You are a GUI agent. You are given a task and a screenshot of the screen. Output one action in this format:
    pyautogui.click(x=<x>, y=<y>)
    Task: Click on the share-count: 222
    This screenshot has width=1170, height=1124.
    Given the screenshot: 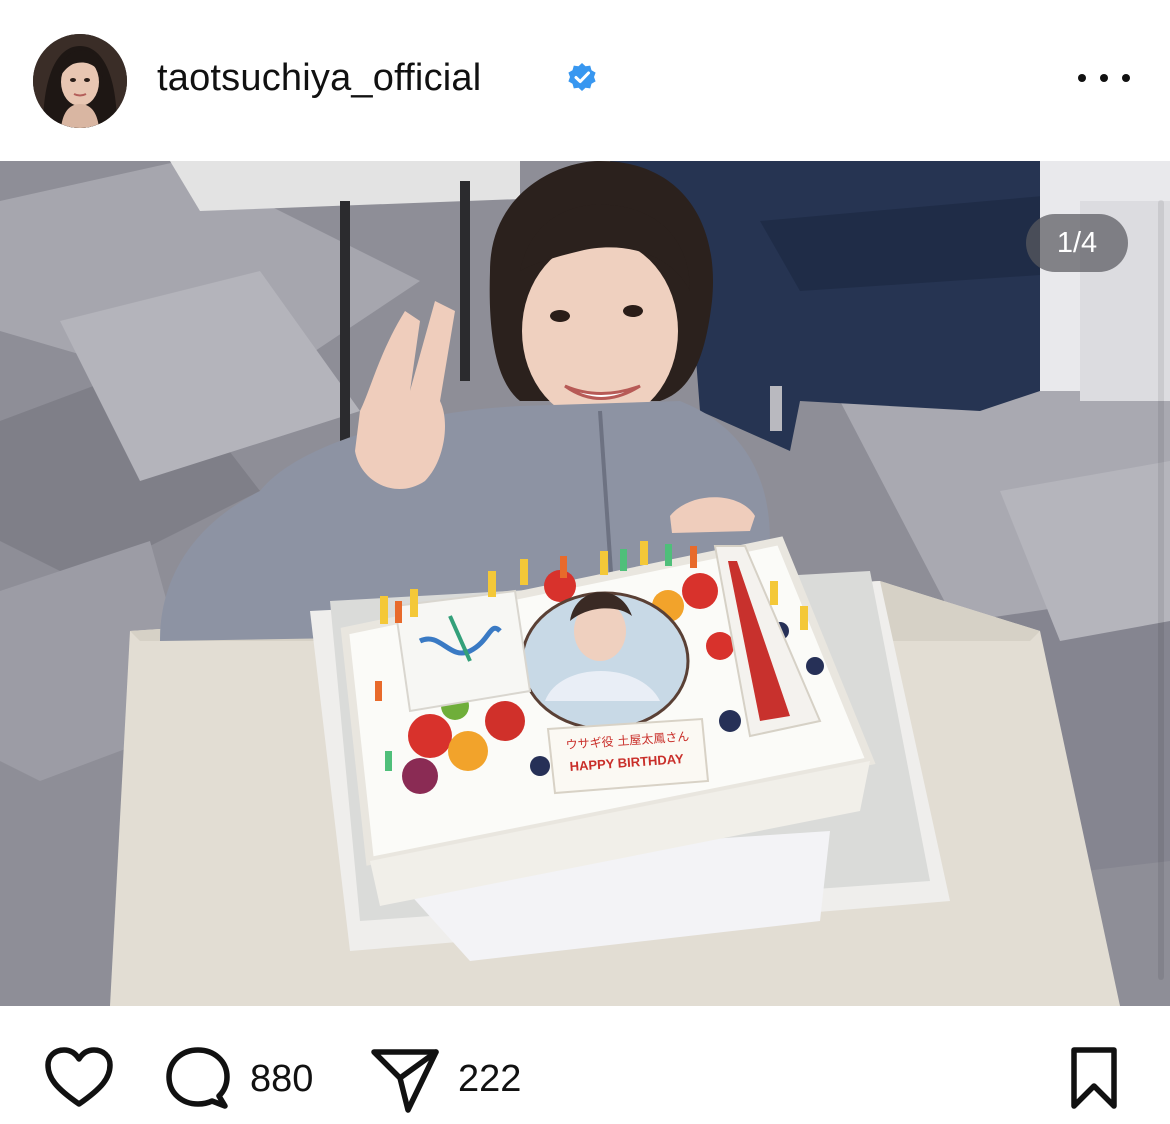 What is the action you would take?
    pyautogui.click(x=490, y=1079)
    